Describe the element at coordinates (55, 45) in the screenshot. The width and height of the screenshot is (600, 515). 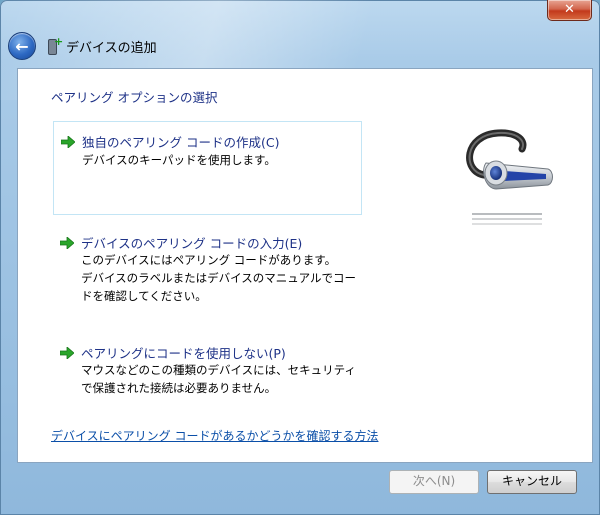
I see `device-add-icon: +` at that location.